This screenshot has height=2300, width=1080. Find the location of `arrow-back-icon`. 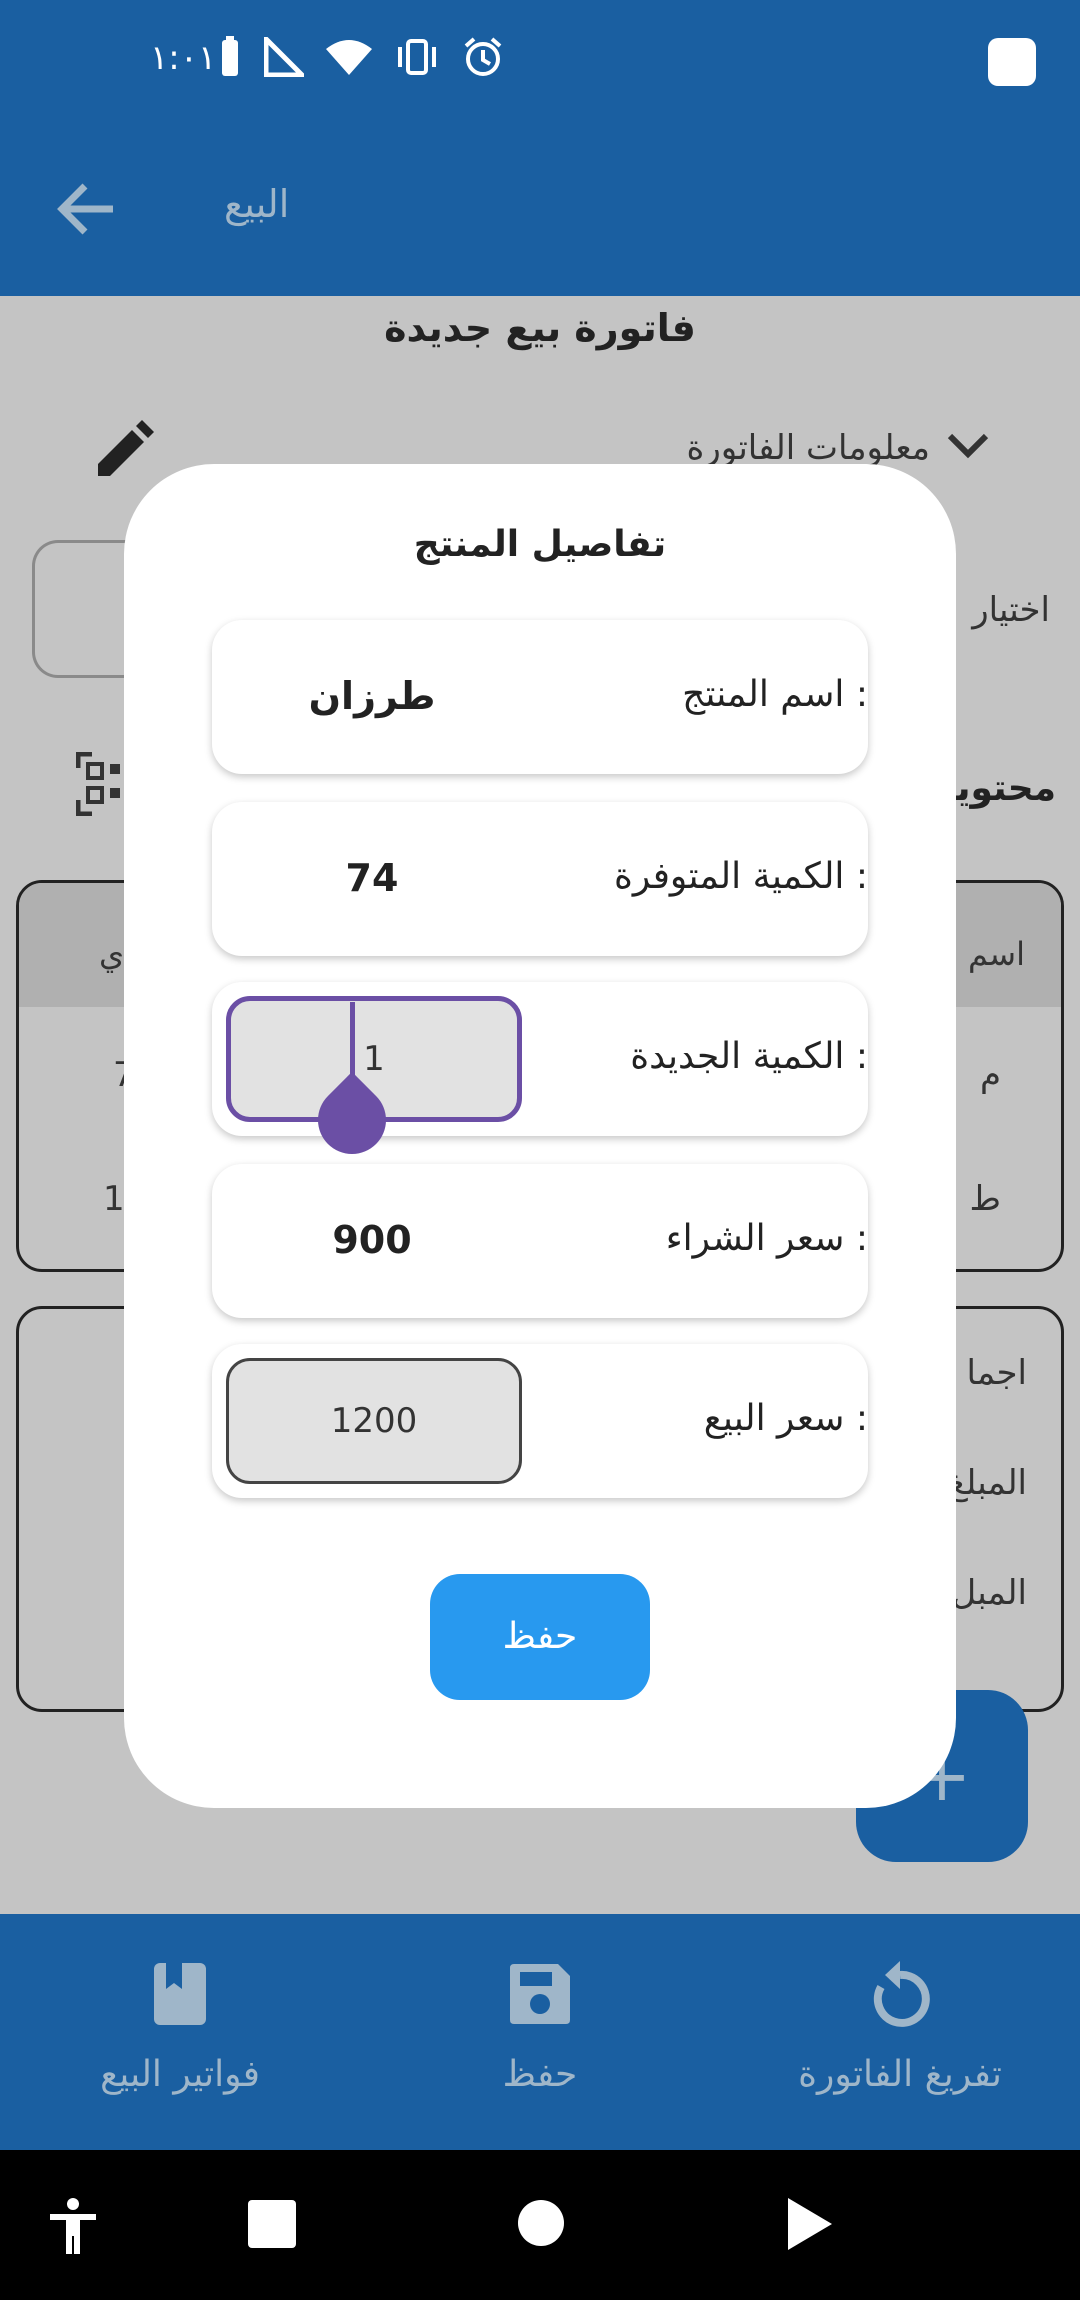

arrow-back-icon is located at coordinates (85, 209).